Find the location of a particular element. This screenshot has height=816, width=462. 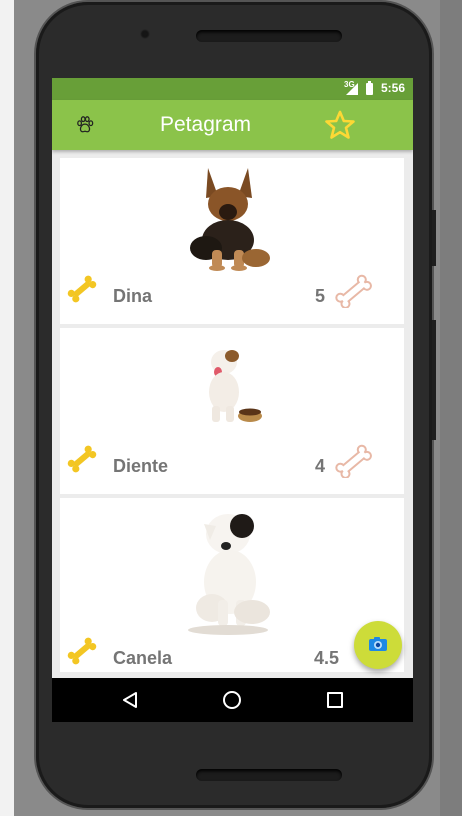

pet-name: Diente is located at coordinates (141, 466).